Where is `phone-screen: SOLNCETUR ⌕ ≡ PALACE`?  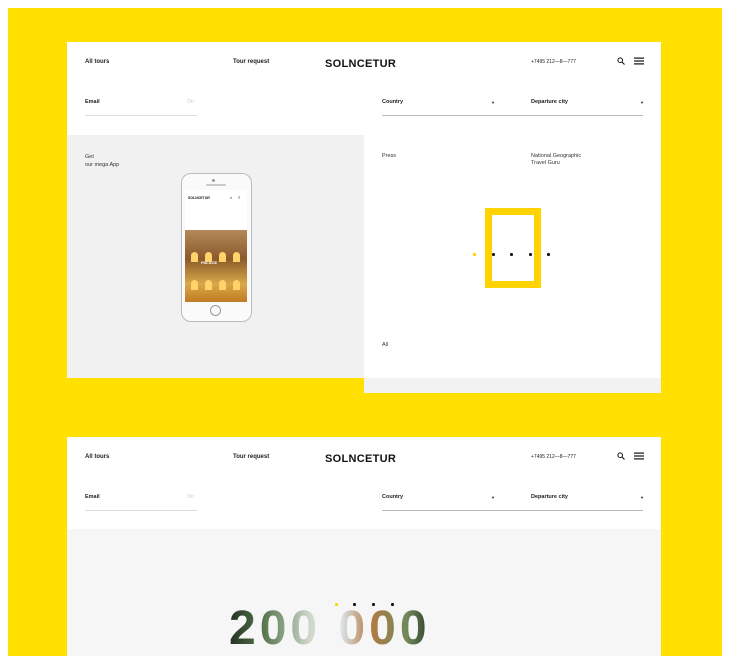 phone-screen: SOLNCETUR ⌕ ≡ PALACE is located at coordinates (216, 246).